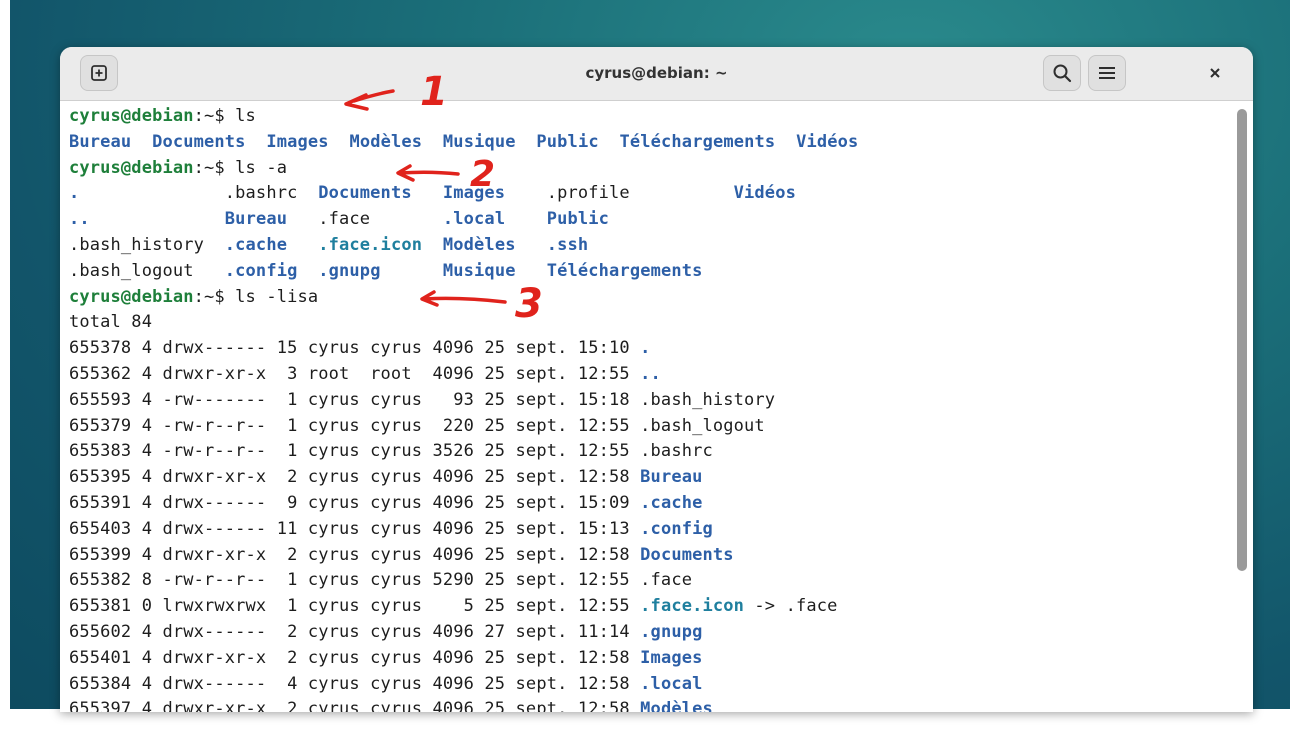 This screenshot has height=731, width=1300. I want to click on main-menu-button, so click(1107, 73).